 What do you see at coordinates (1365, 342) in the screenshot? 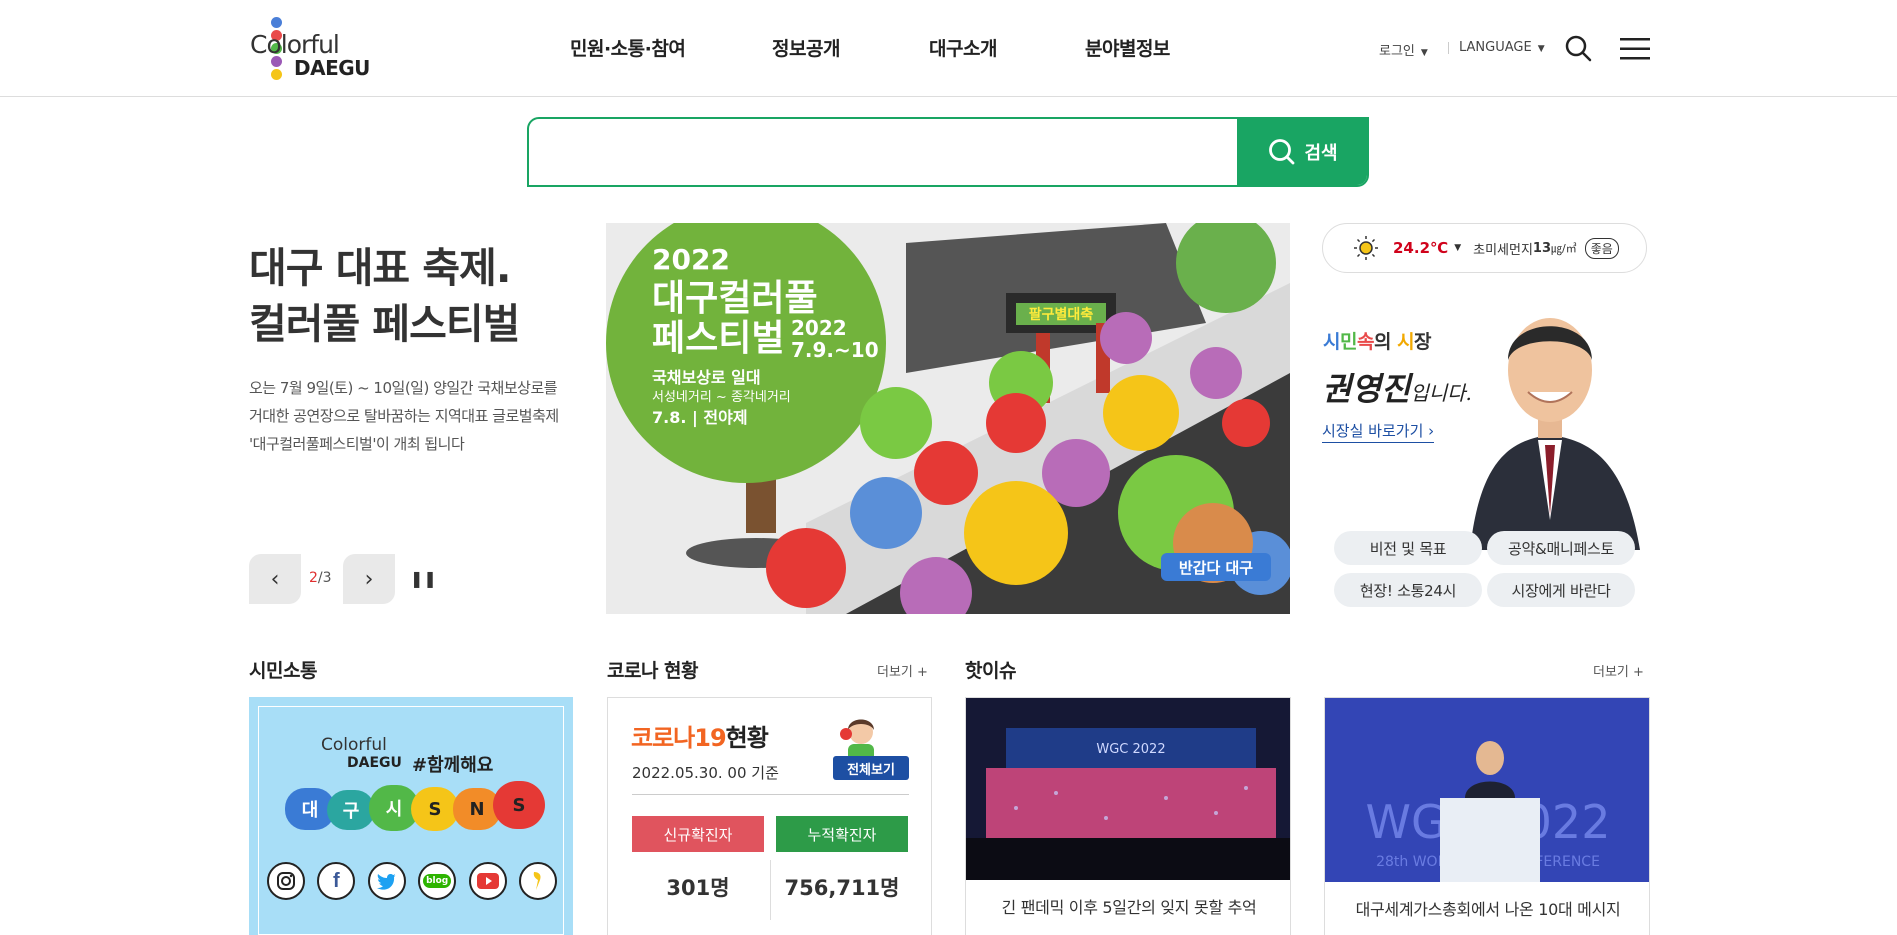
I see `slogan-char: 속` at bounding box center [1365, 342].